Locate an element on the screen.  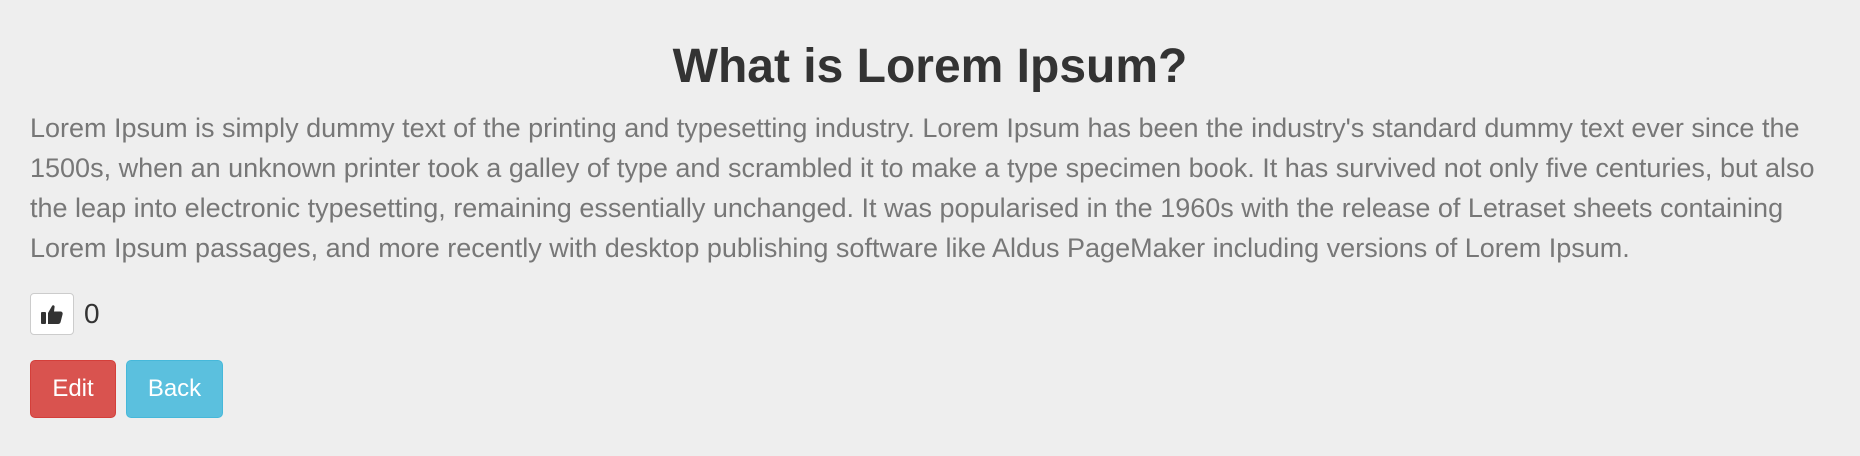
action-buttons: Edit Back is located at coordinates (930, 389).